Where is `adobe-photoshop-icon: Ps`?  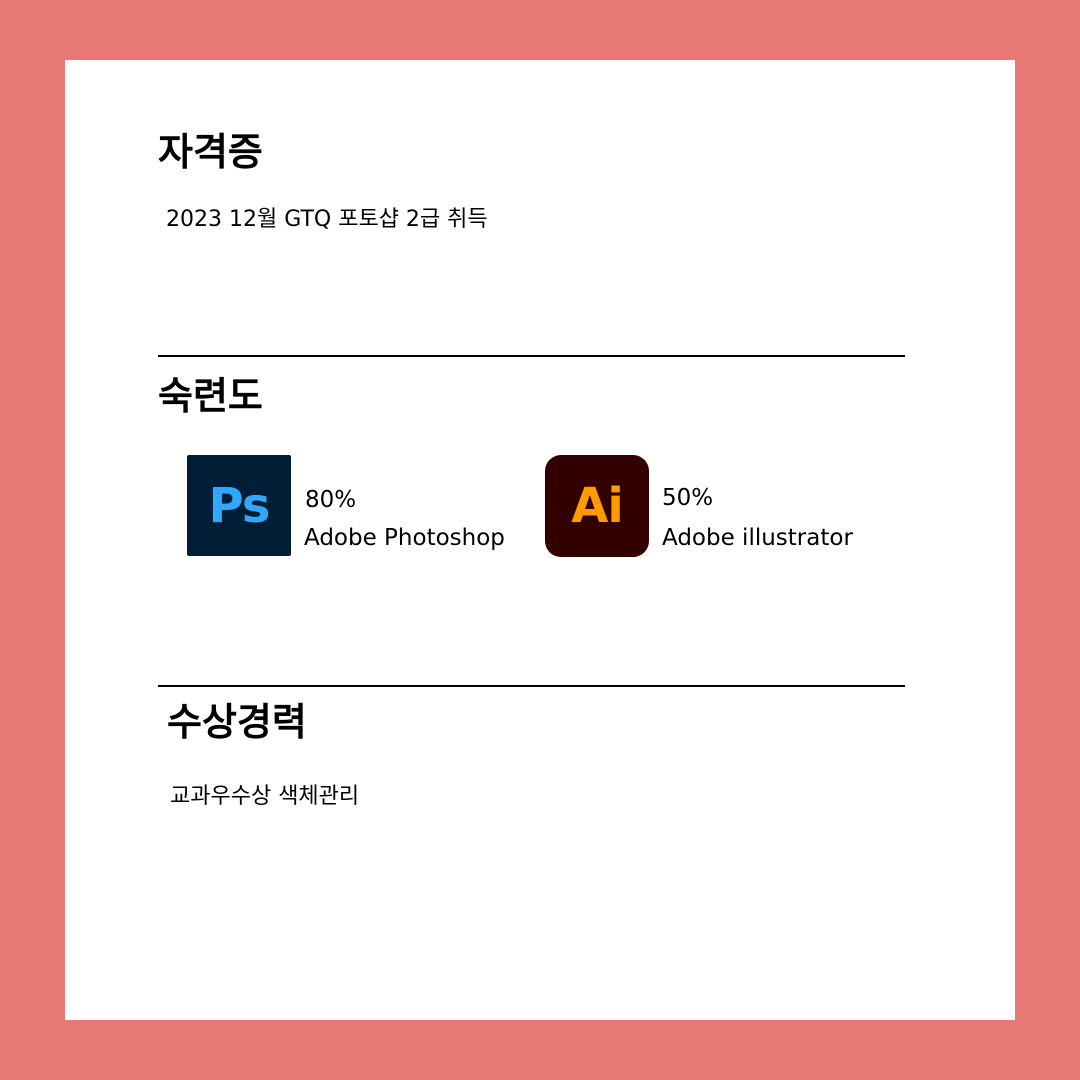
adobe-photoshop-icon: Ps is located at coordinates (239, 505).